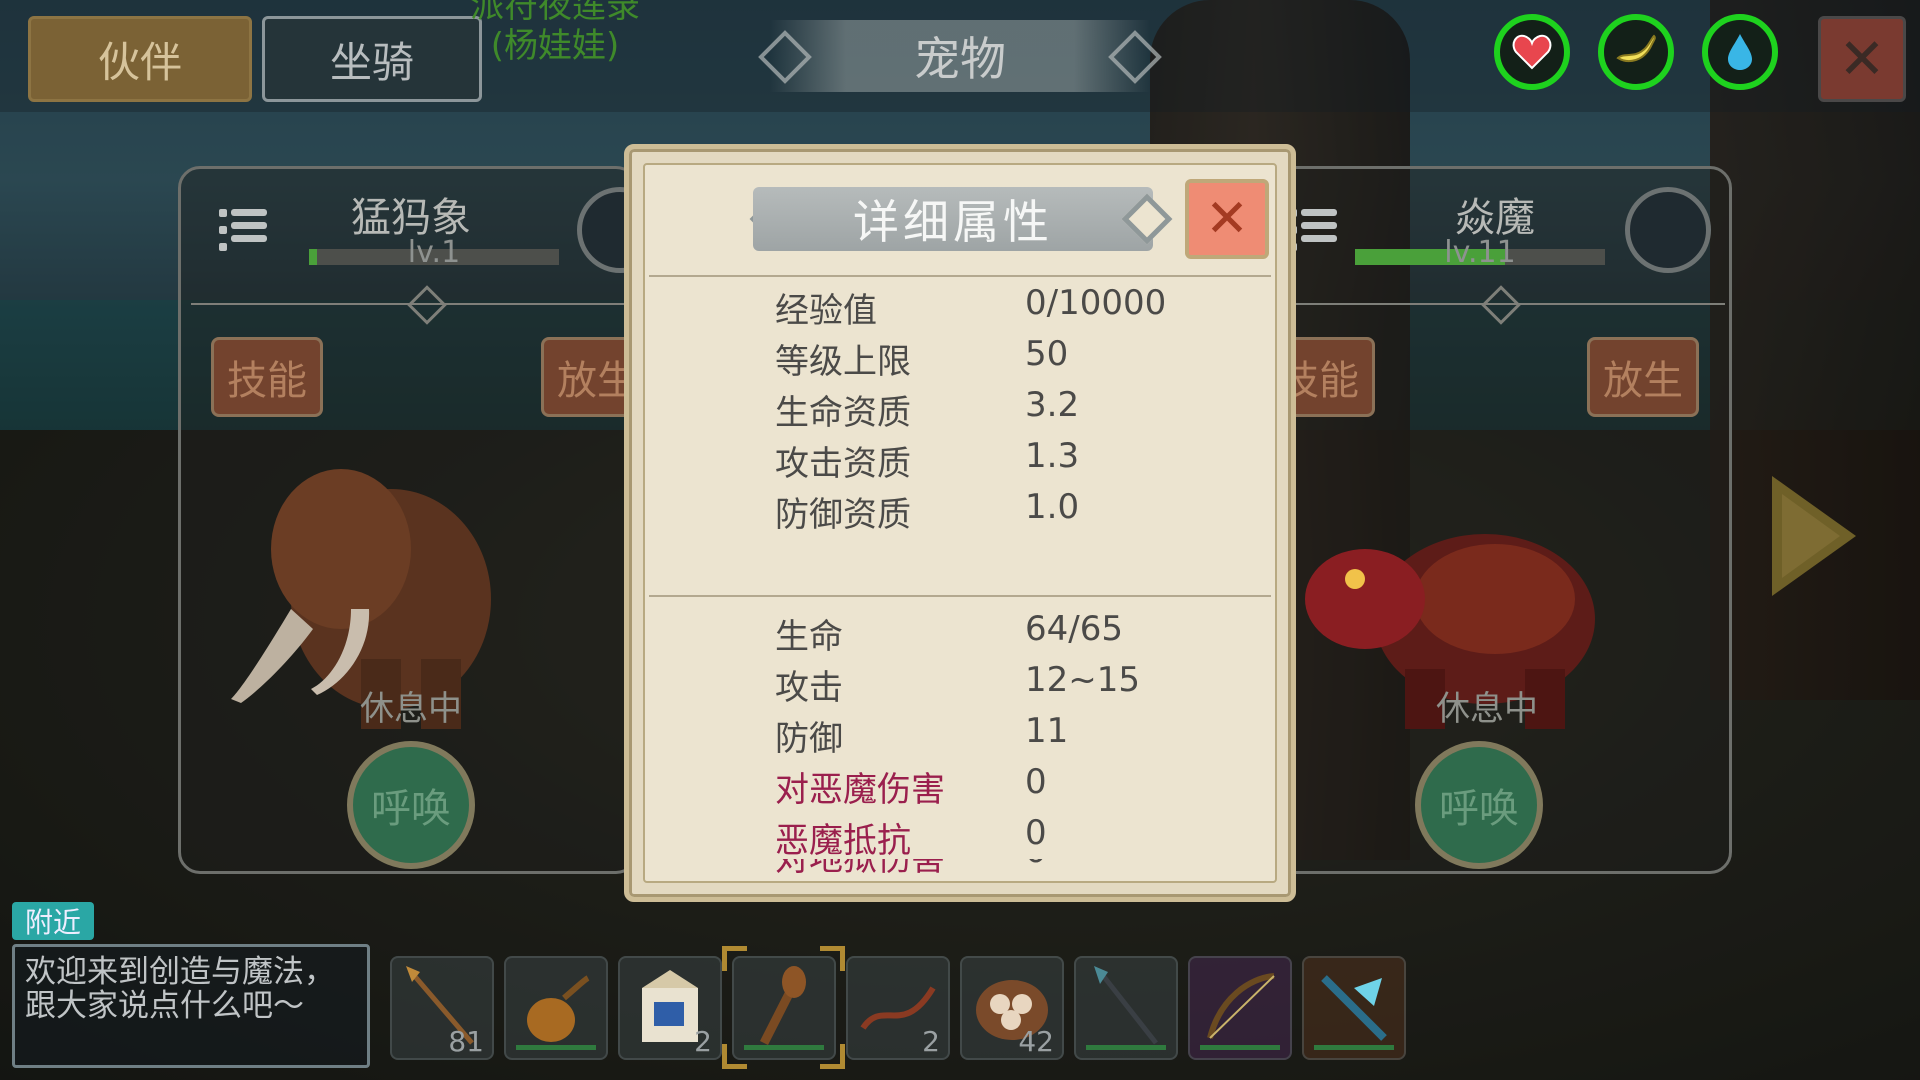  I want to click on ice-crossbow-icon, so click(1354, 1008).